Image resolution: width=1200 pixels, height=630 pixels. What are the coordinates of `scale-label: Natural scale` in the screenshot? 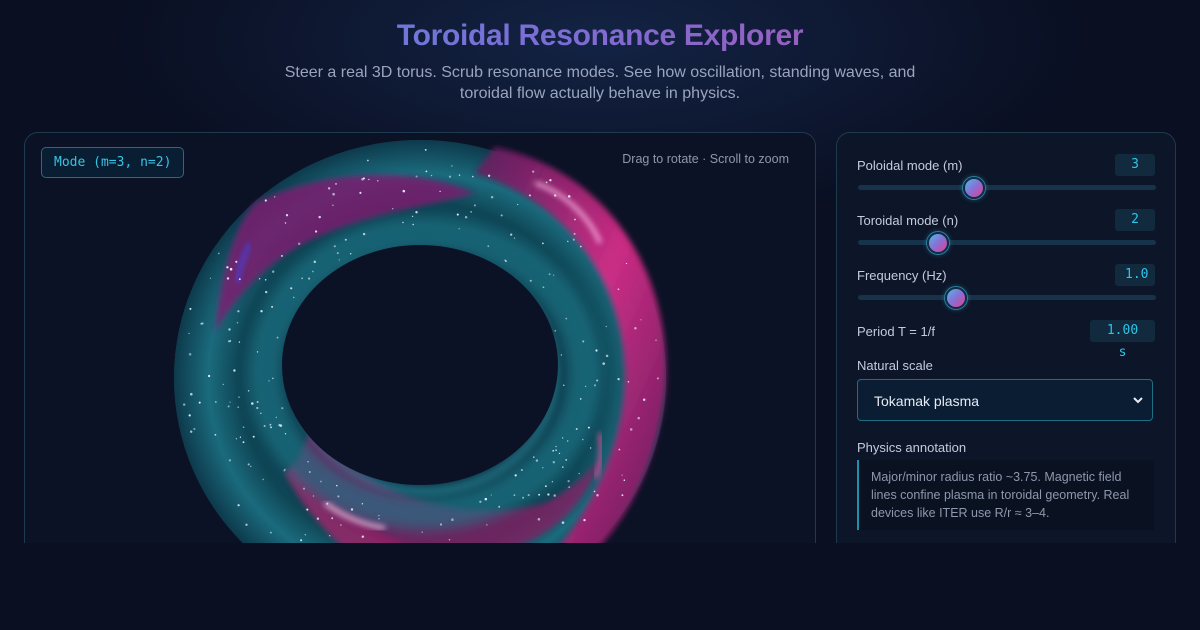 It's located at (895, 365).